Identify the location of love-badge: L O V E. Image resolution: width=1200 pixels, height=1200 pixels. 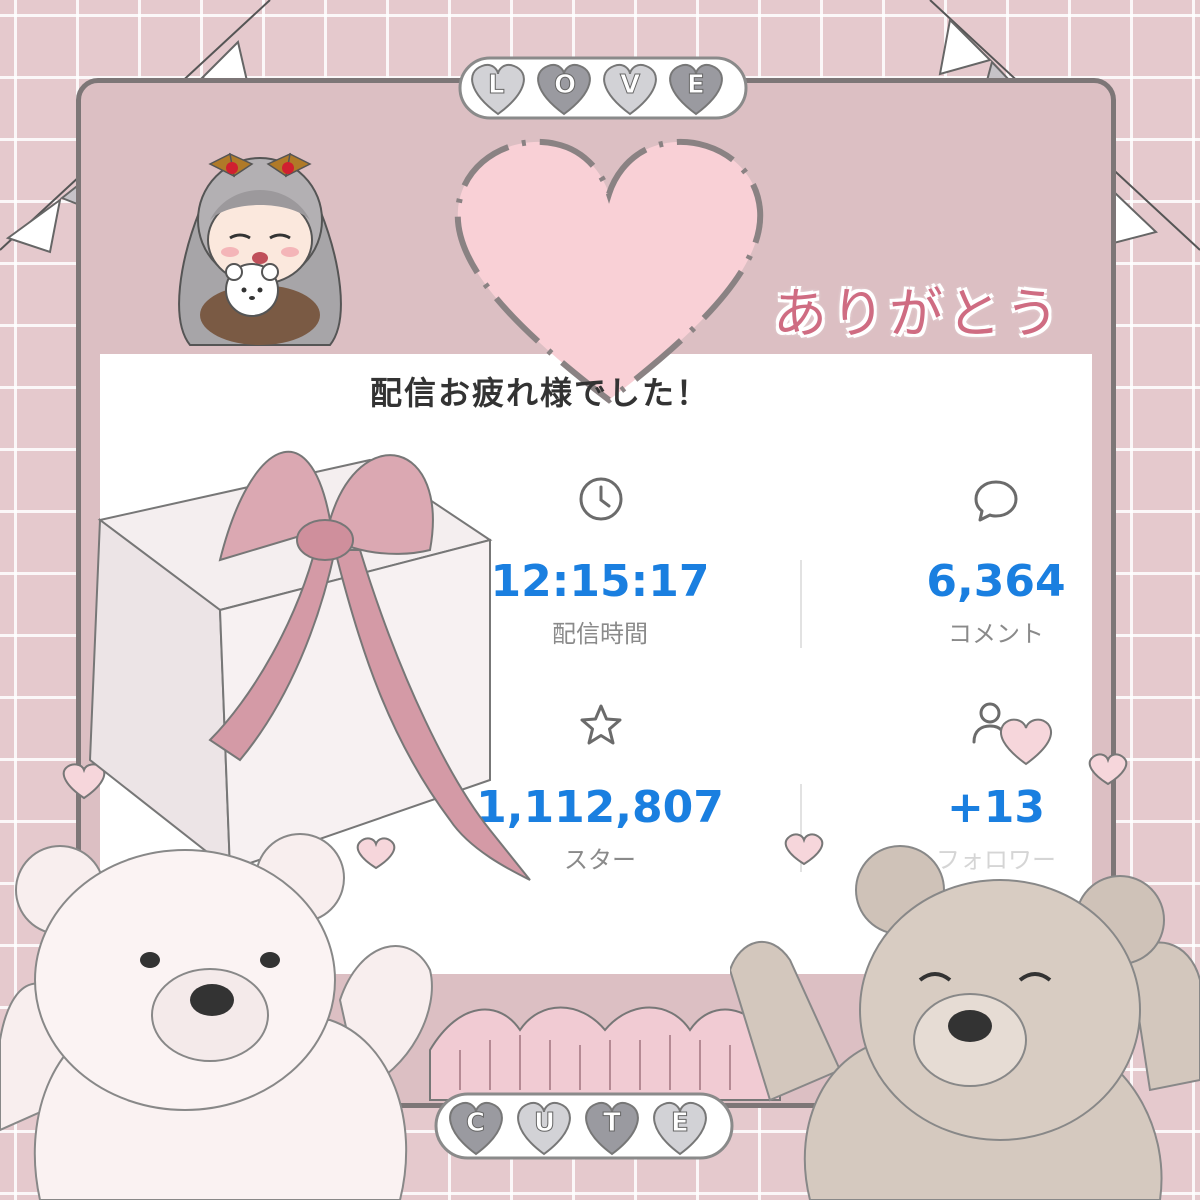
(603, 90).